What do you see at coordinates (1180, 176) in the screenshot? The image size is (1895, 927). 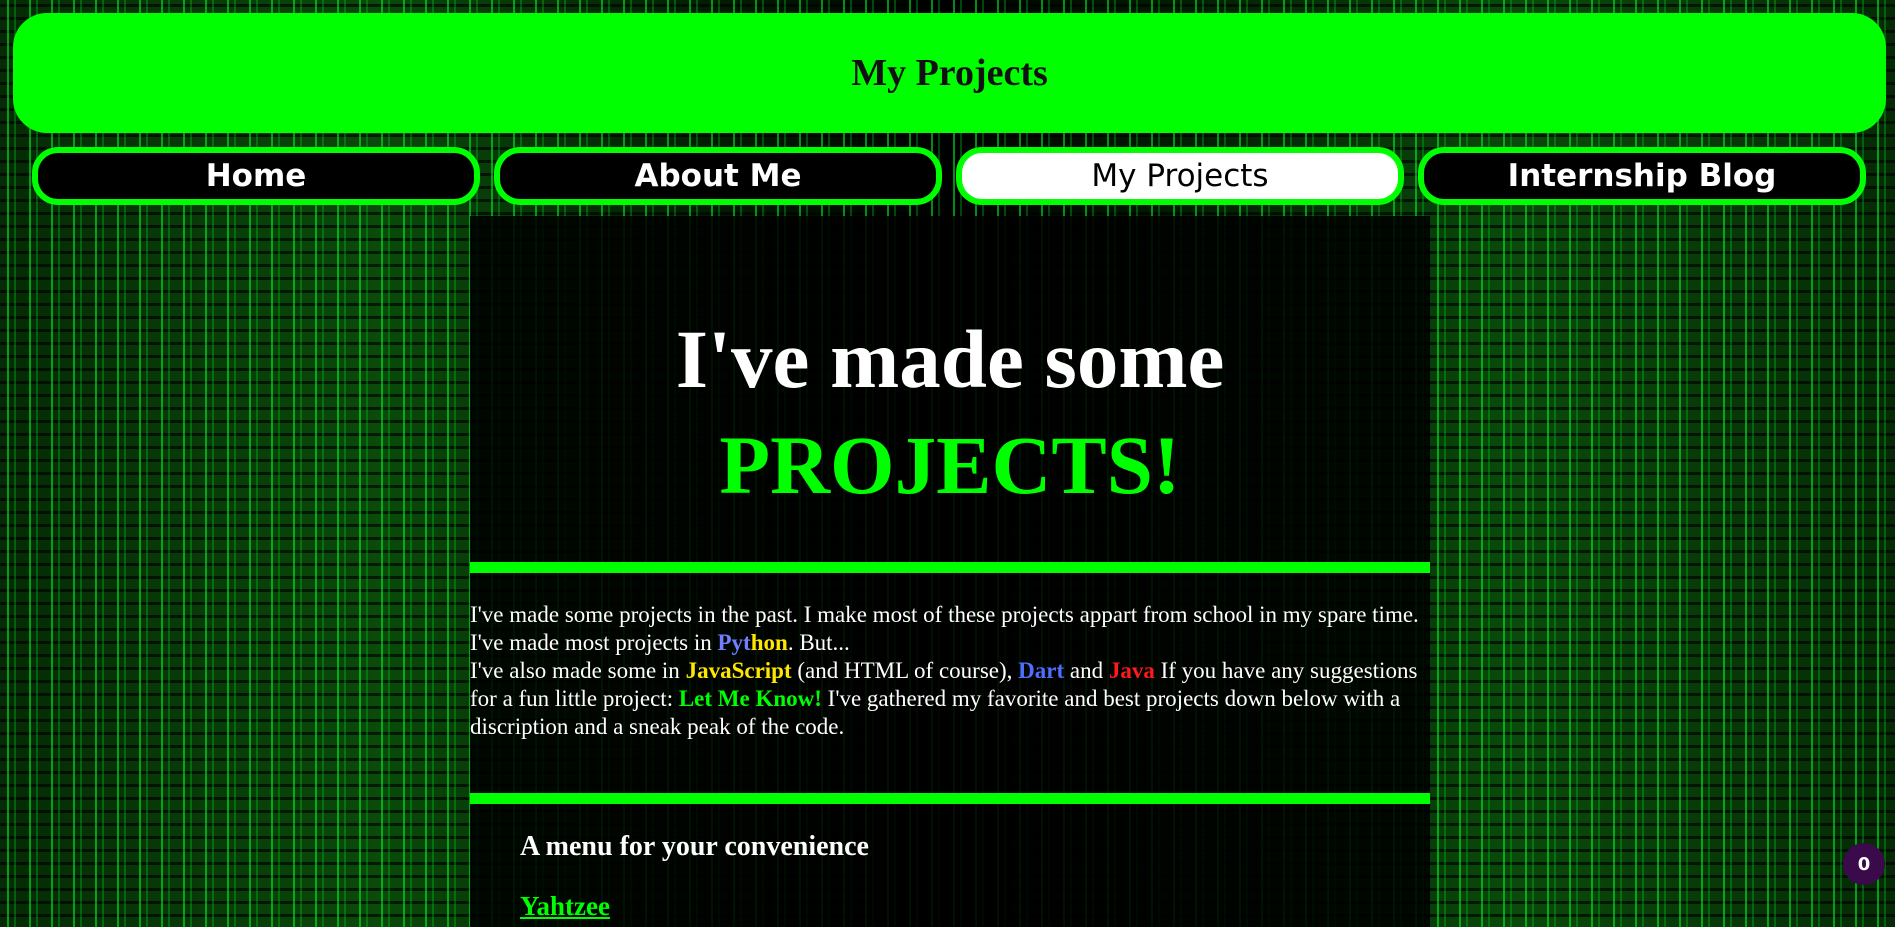 I see `nav-my-projects: My Projects` at bounding box center [1180, 176].